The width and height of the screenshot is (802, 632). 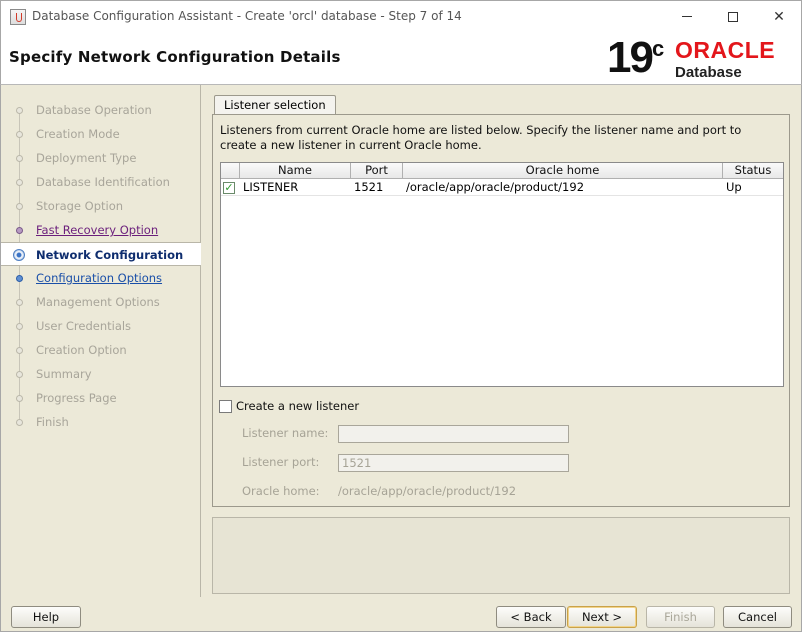 I want to click on step-item-database-identification: Database Identification, so click(x=101, y=182).